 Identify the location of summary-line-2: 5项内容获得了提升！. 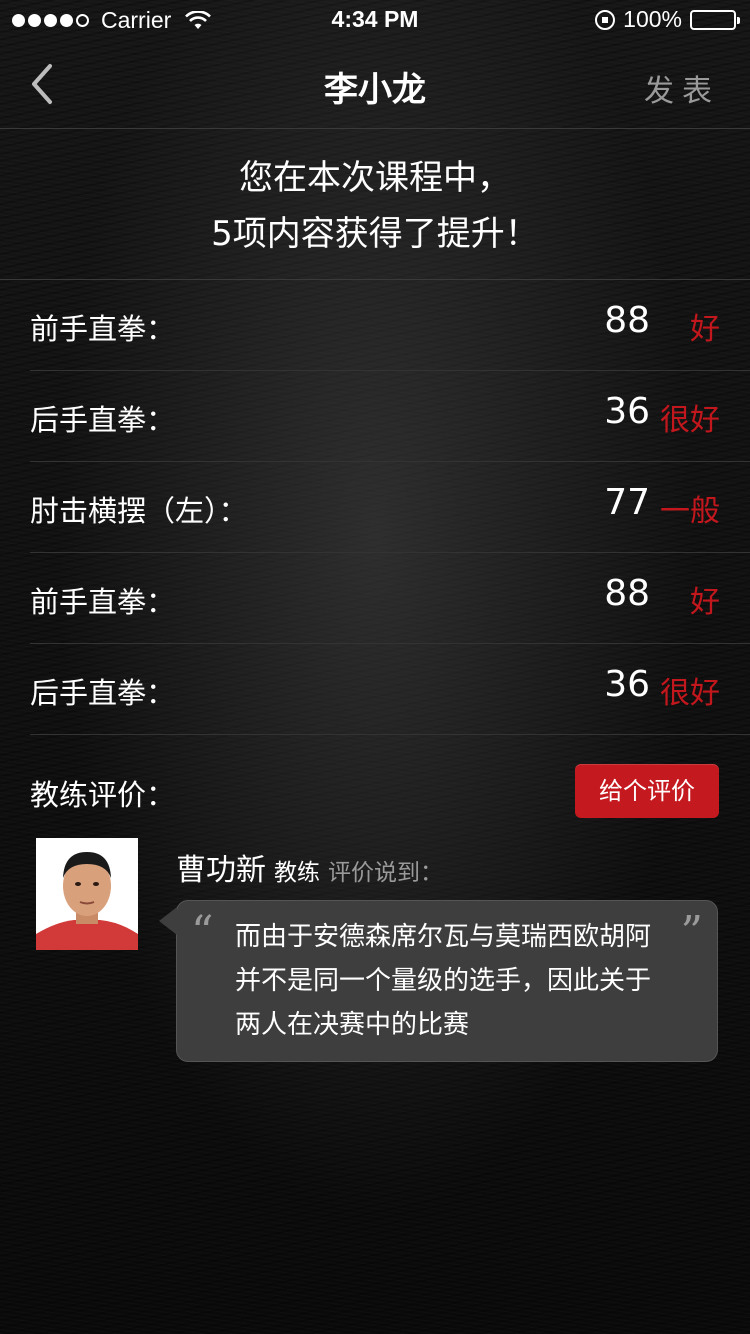
(375, 234).